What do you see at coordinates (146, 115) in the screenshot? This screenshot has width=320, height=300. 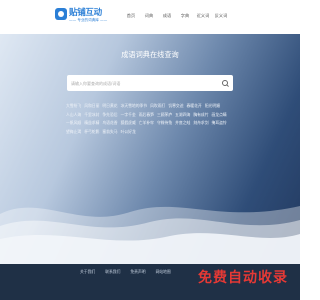 I see `keyword-link: 雨后春笋` at bounding box center [146, 115].